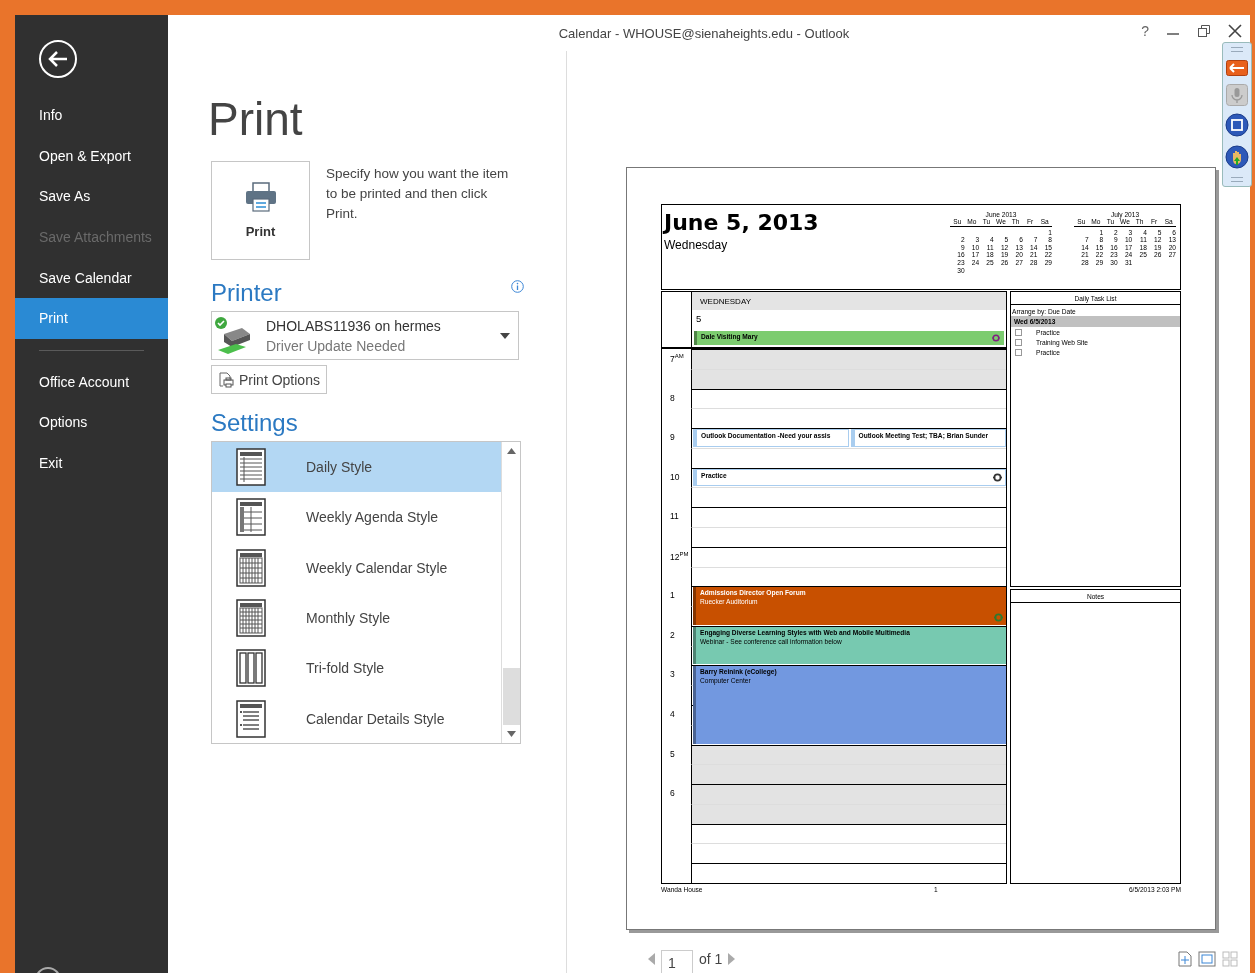  Describe the element at coordinates (672, 754) in the screenshot. I see `hour-label: 5` at that location.